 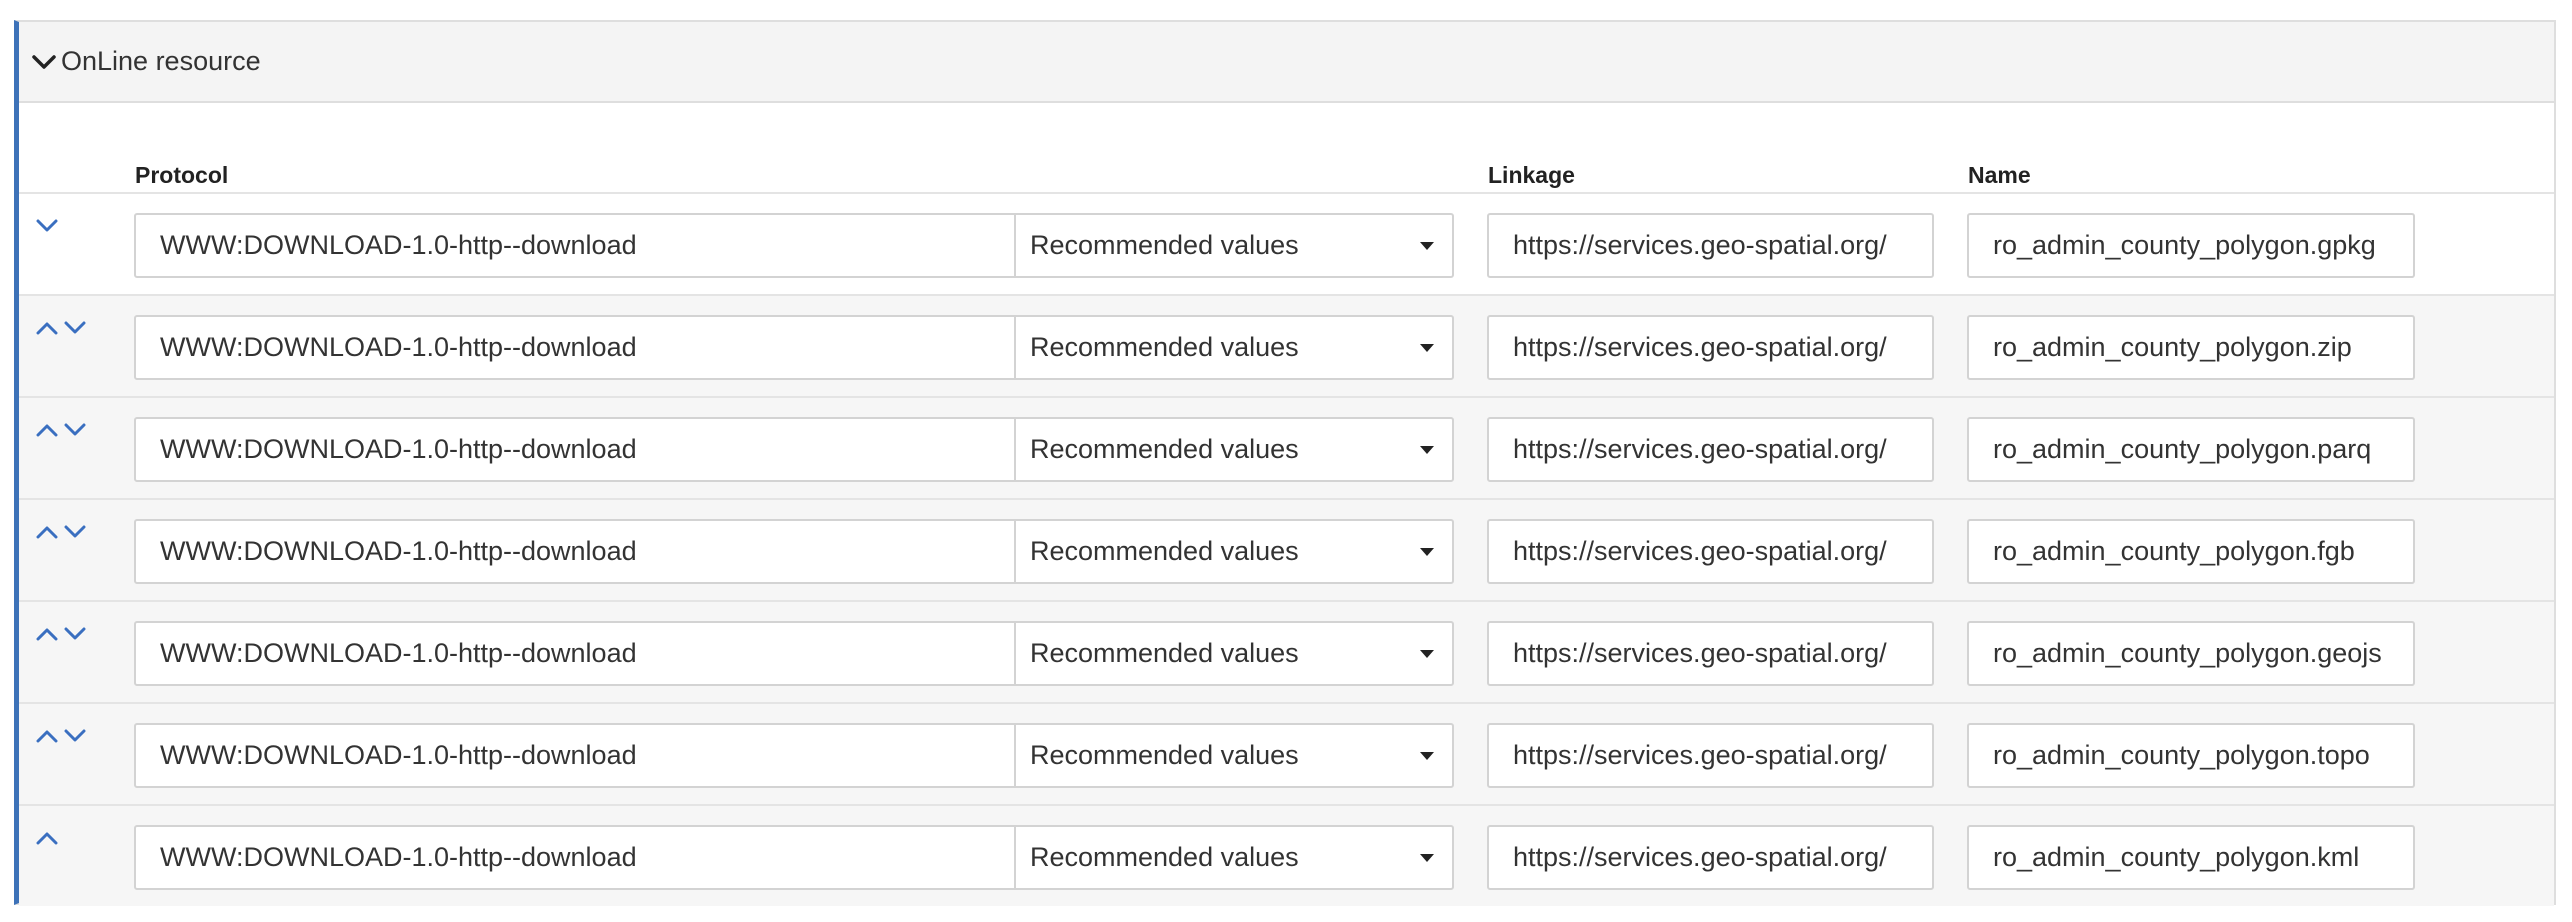 I want to click on panel-header: OnLine resource, so click(x=1286, y=62).